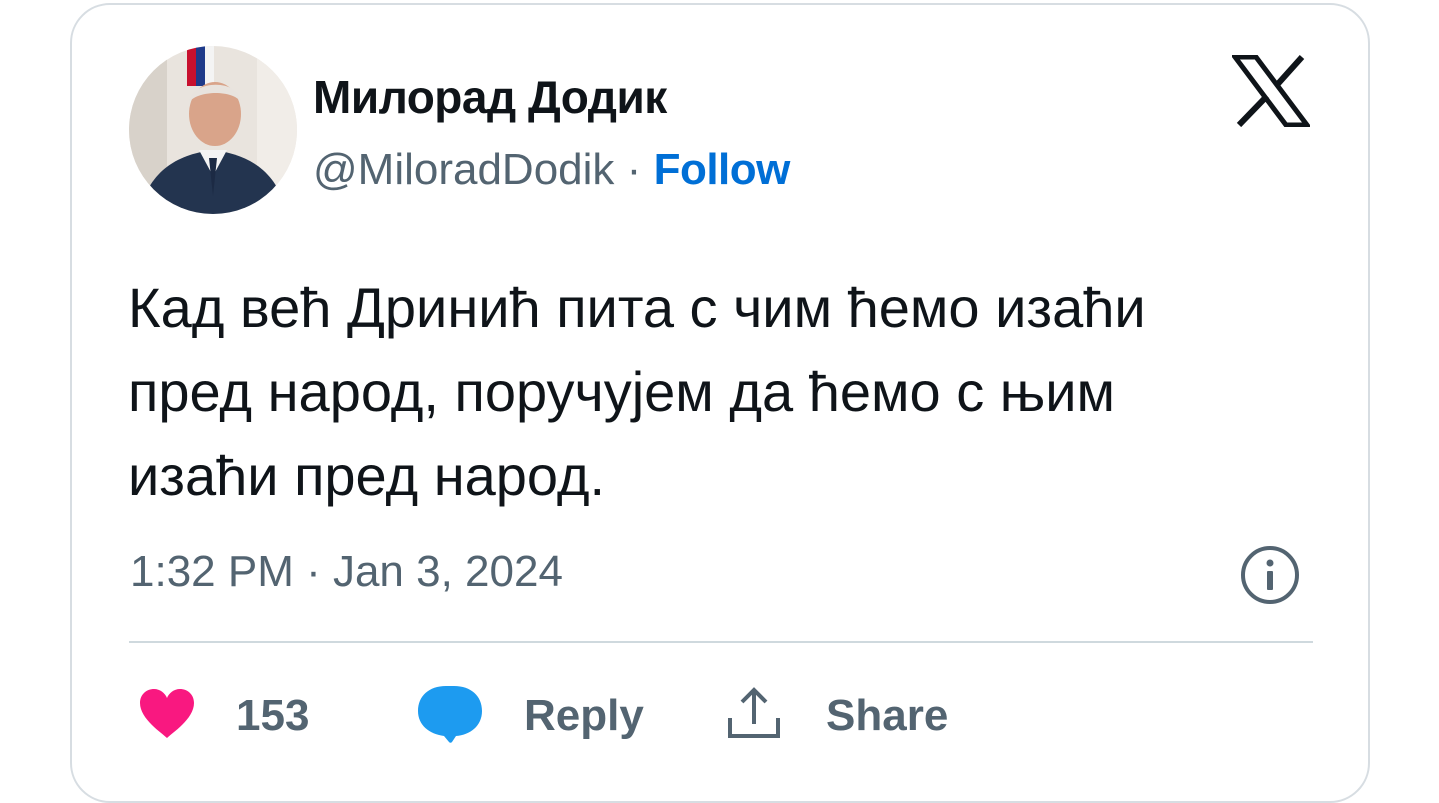  What do you see at coordinates (213, 130) in the screenshot?
I see `avatar` at bounding box center [213, 130].